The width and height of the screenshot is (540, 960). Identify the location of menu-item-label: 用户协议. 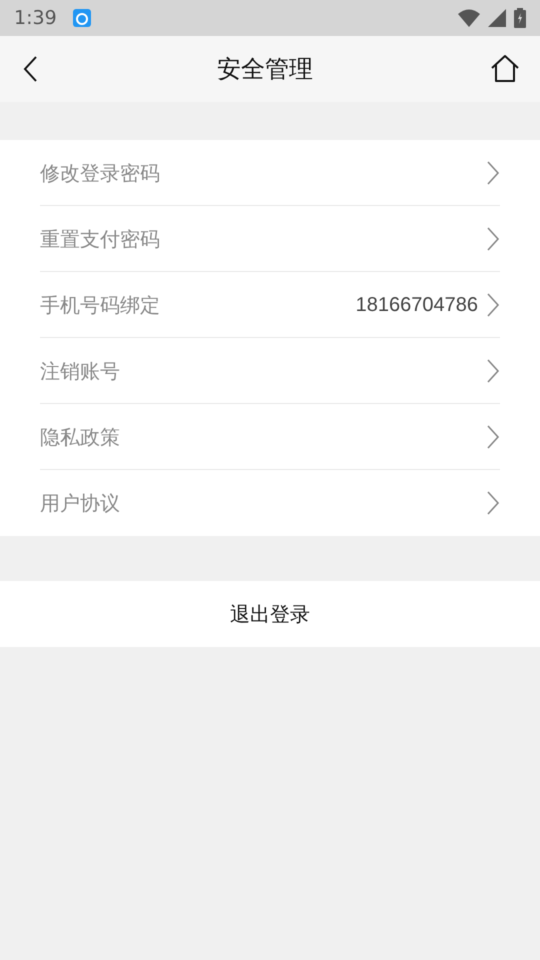
(80, 503).